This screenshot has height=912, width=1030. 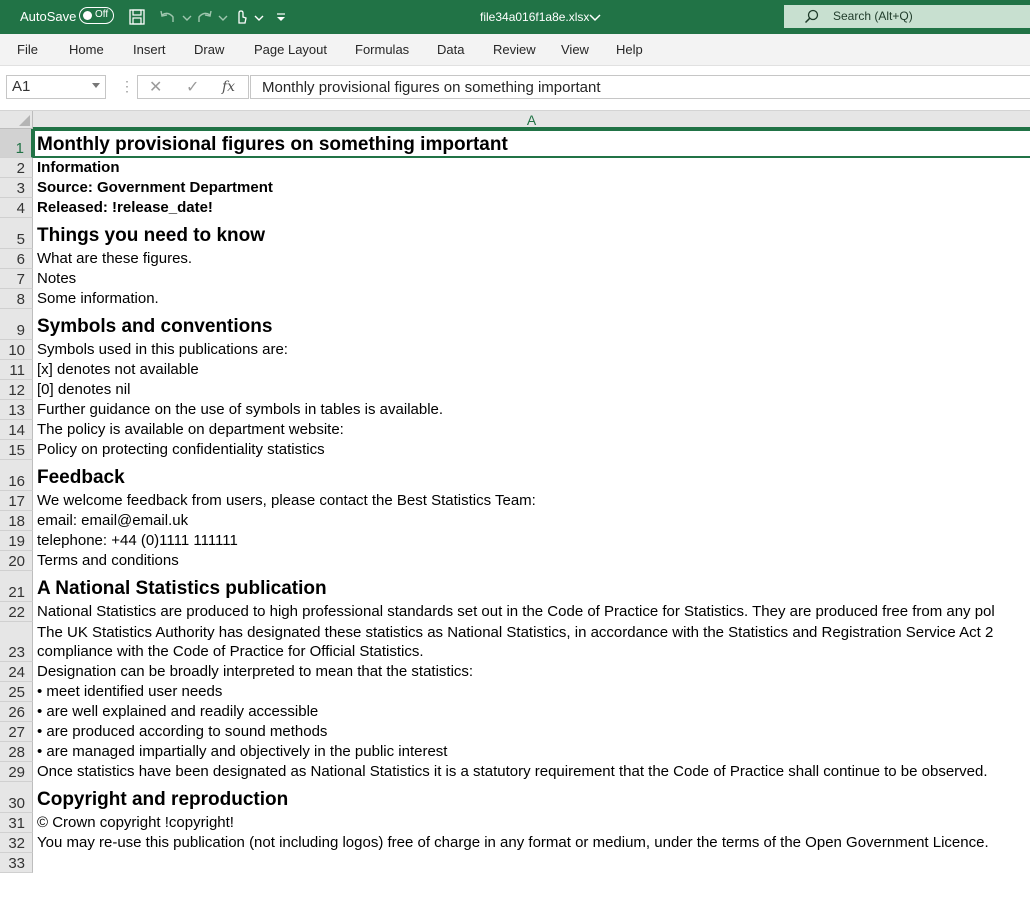 What do you see at coordinates (531, 475) in the screenshot?
I see `cell-a16: Feedback` at bounding box center [531, 475].